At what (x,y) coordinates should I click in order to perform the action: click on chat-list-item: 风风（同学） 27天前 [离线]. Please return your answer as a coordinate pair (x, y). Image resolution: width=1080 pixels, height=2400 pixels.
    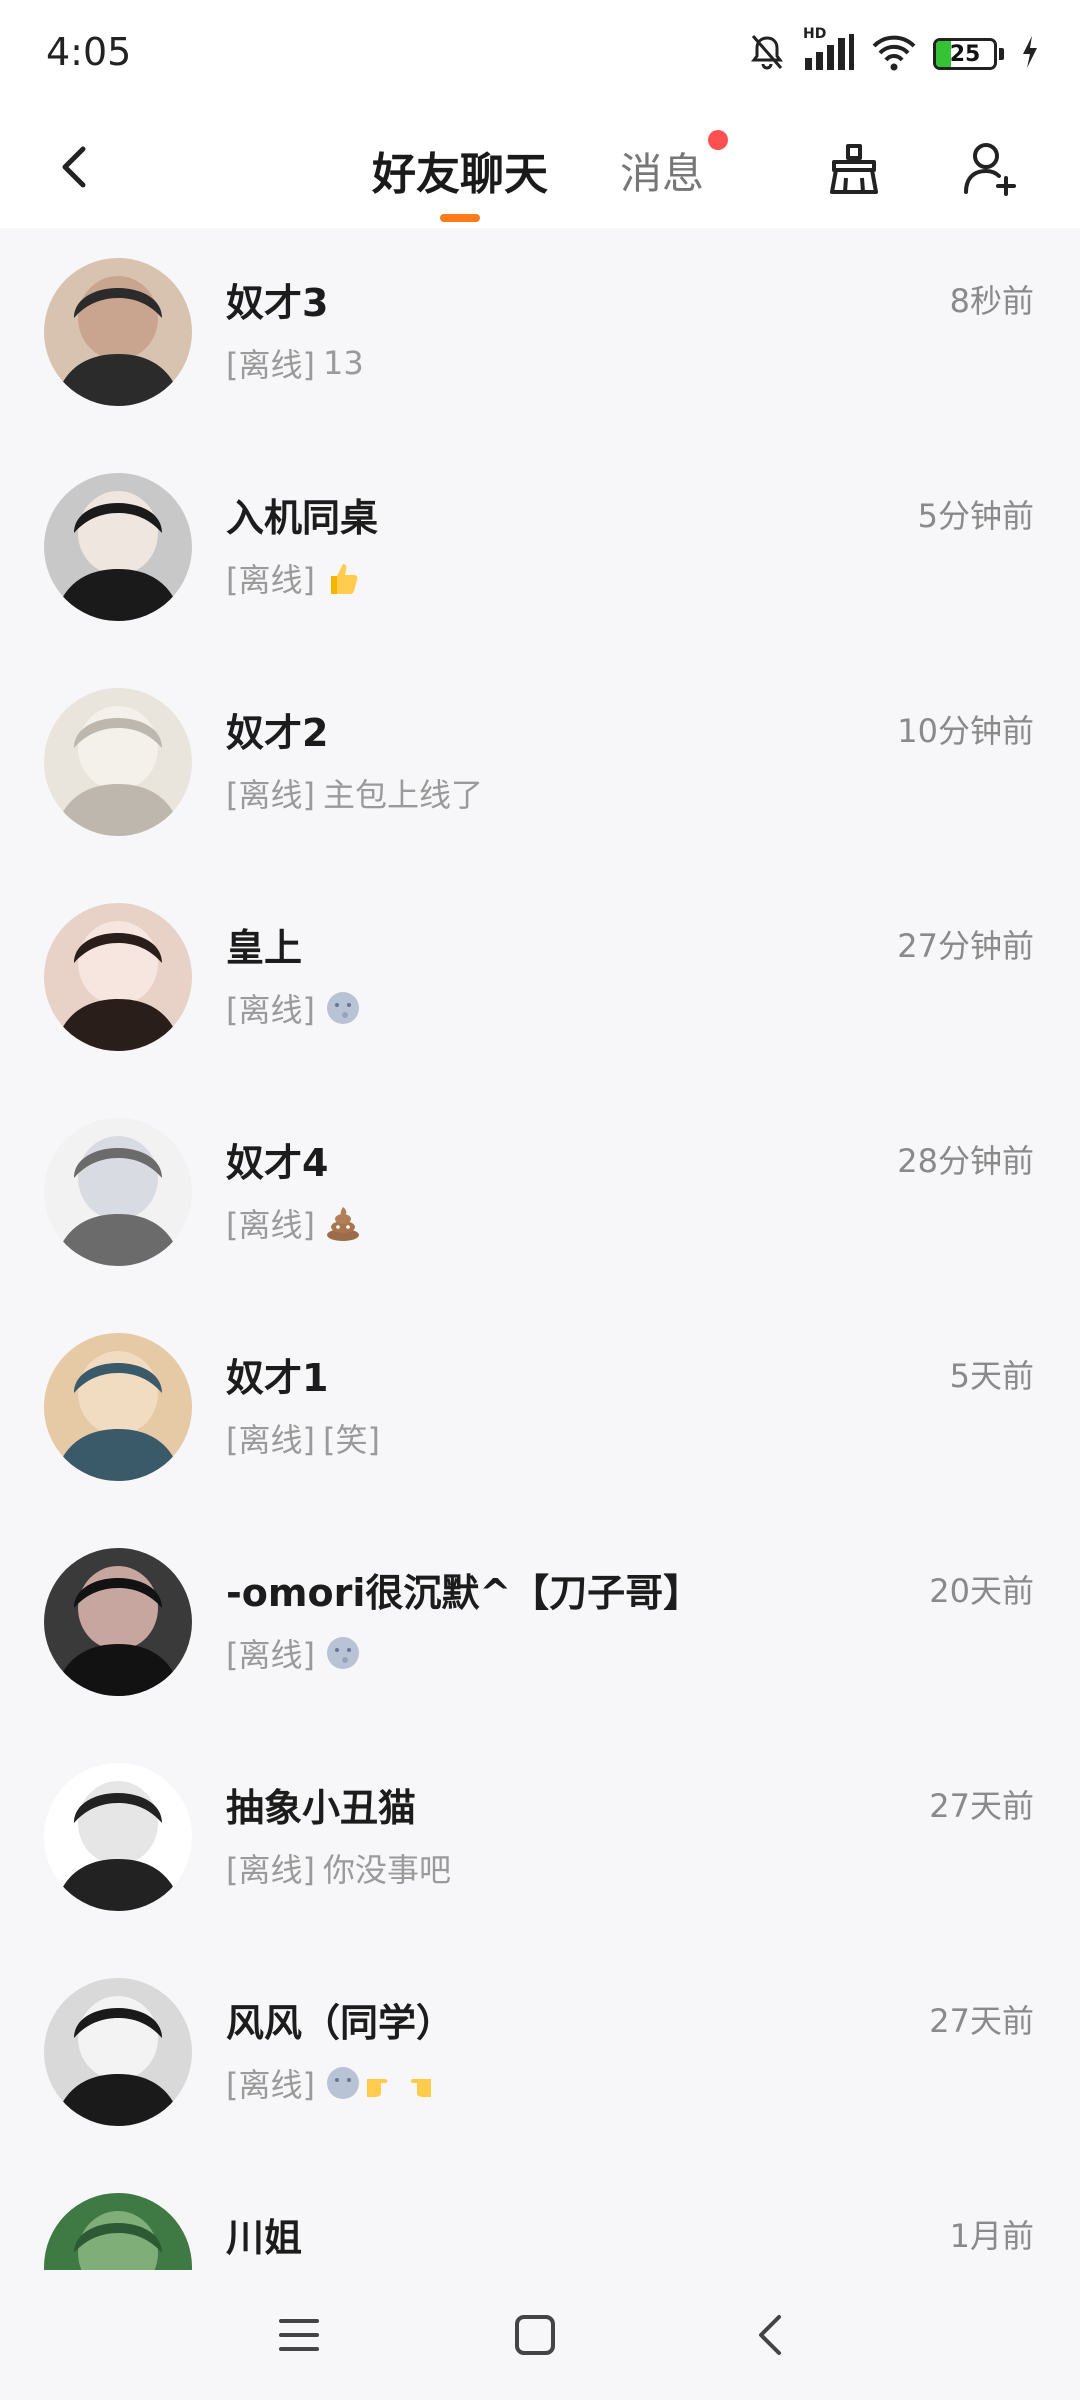
    Looking at the image, I should click on (540, 2055).